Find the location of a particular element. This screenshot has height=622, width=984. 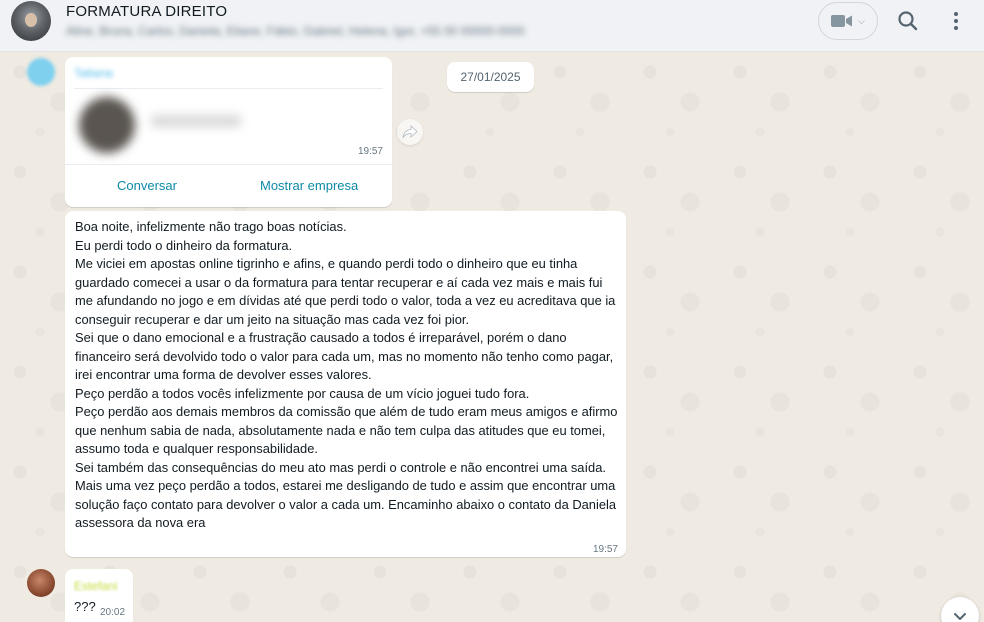

sender-name: Tatiana is located at coordinates (93, 73).